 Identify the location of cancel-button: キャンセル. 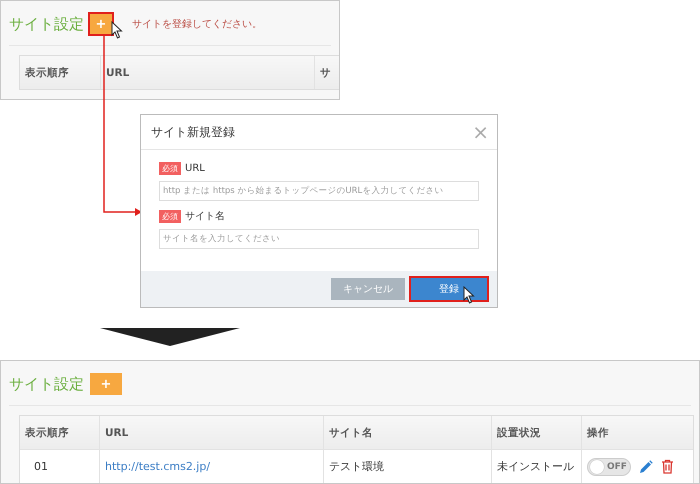
(368, 289).